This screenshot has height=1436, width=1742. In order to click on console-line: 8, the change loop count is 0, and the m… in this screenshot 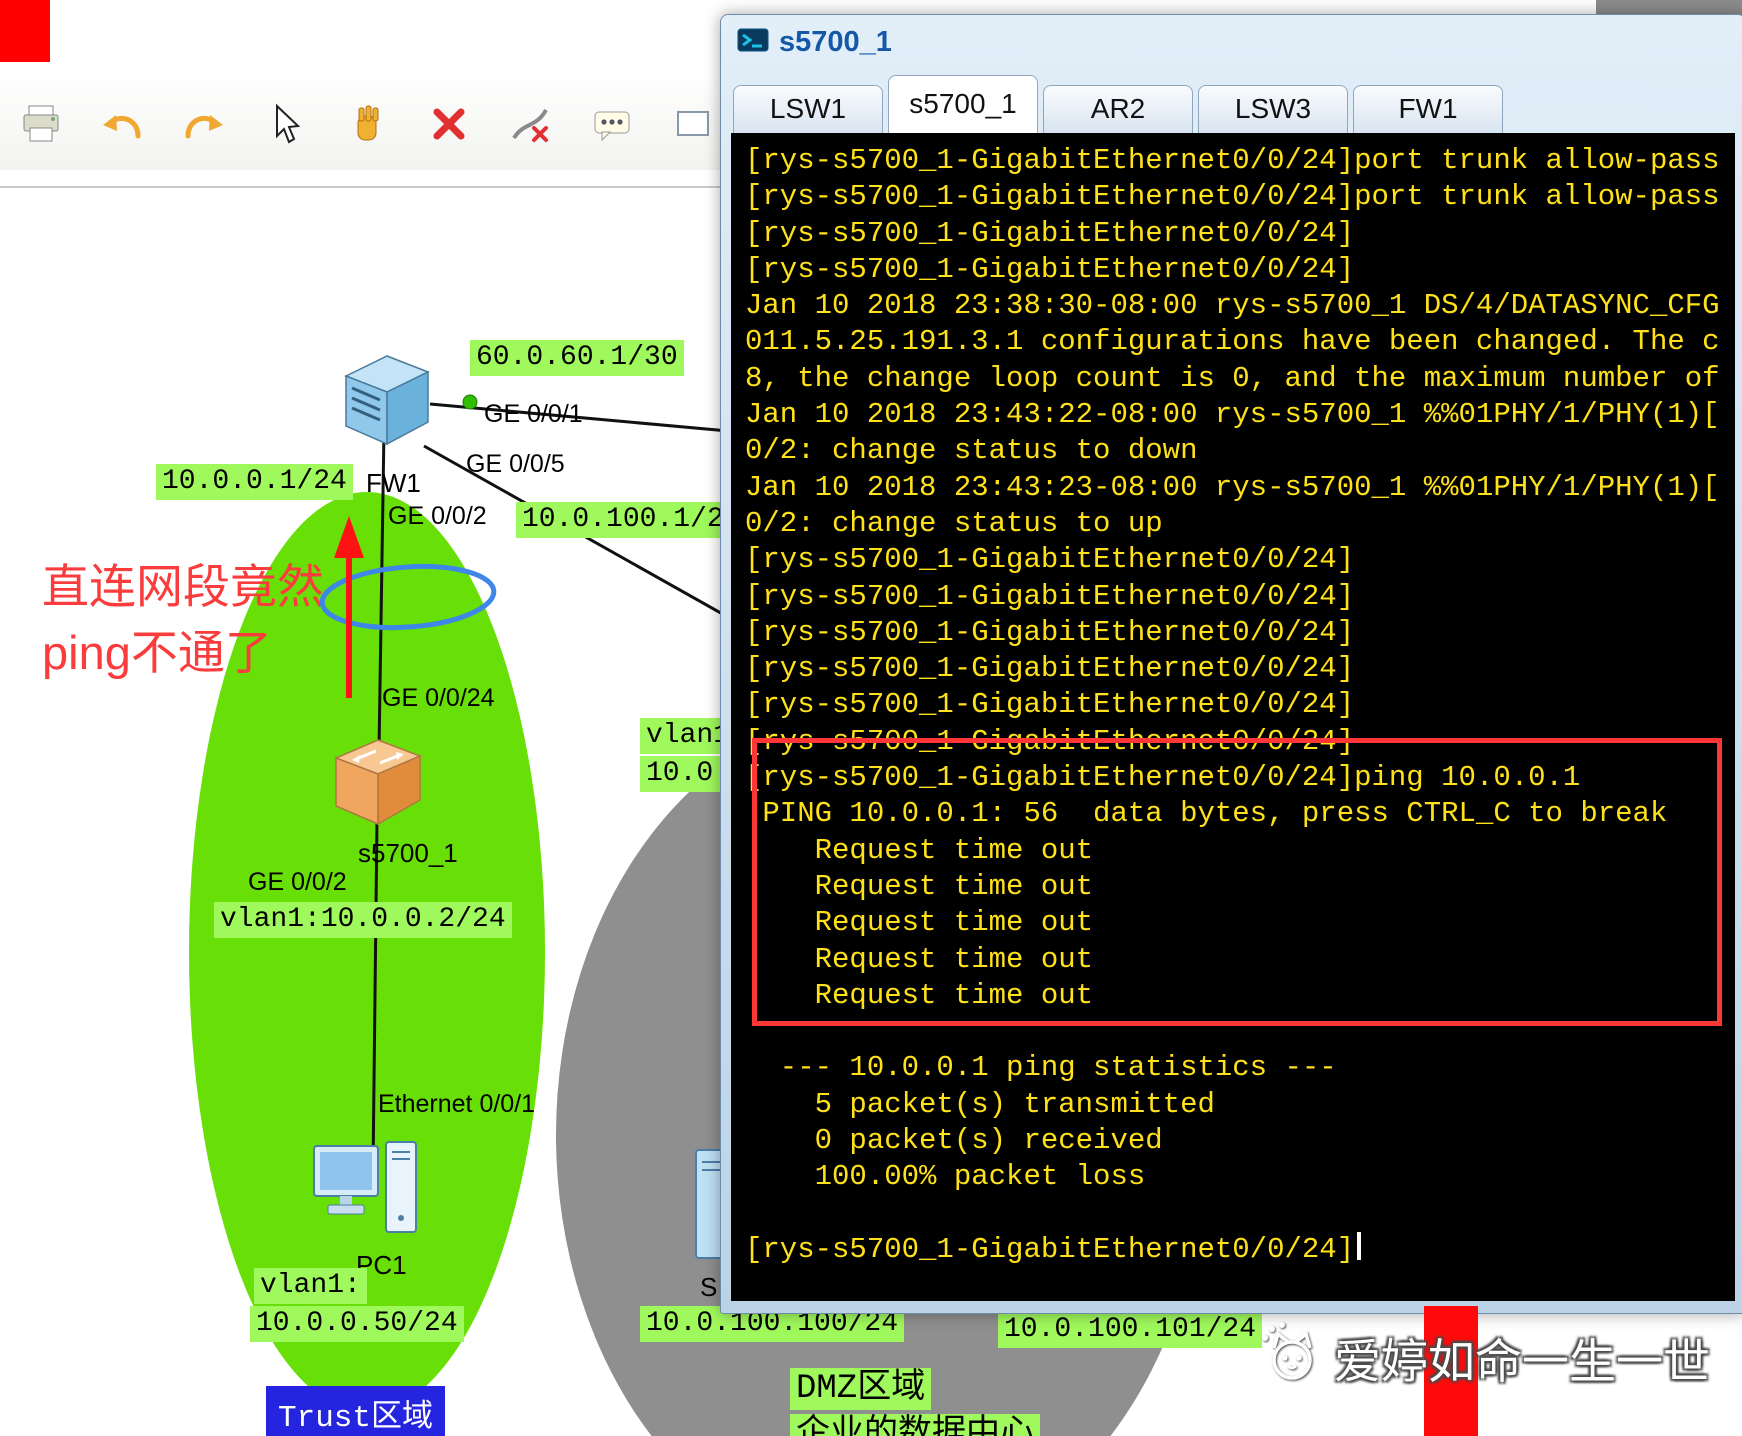, I will do `click(1232, 378)`.